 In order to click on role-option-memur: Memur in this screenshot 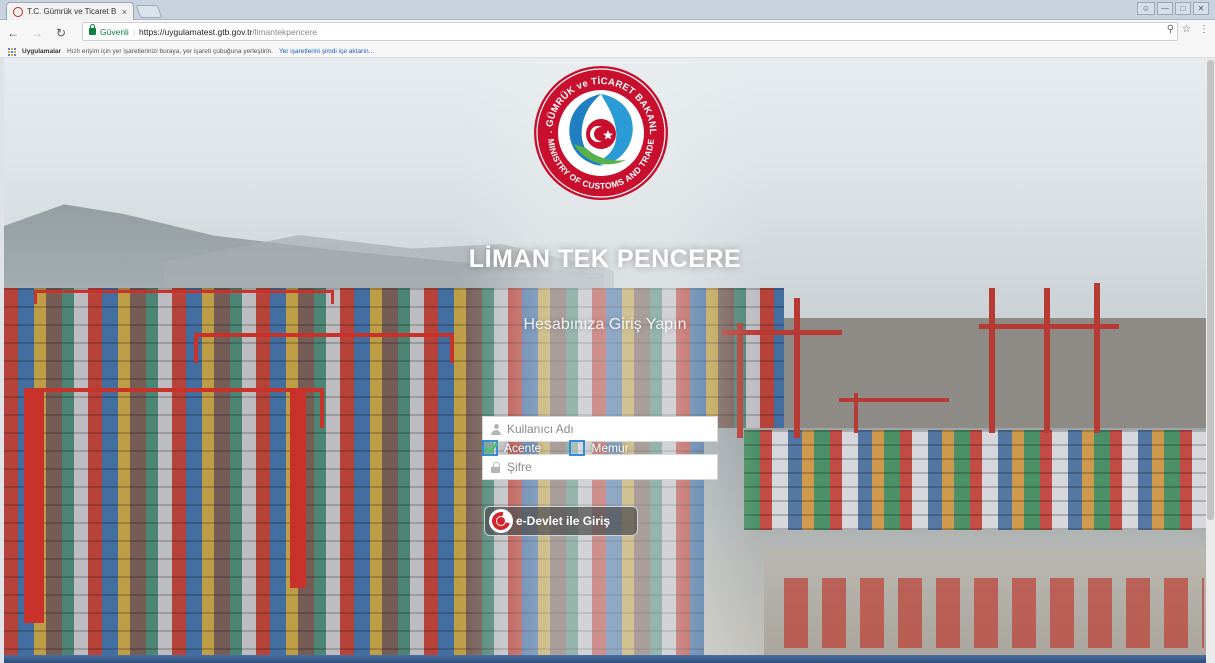, I will do `click(599, 448)`.